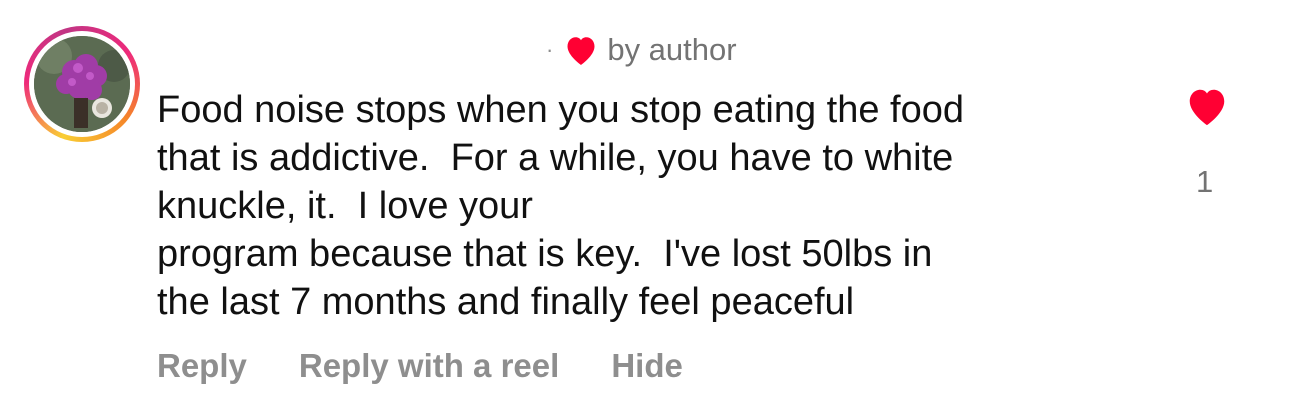 This screenshot has width=1290, height=410. What do you see at coordinates (1207, 106) in the screenshot?
I see `heart-filled-icon` at bounding box center [1207, 106].